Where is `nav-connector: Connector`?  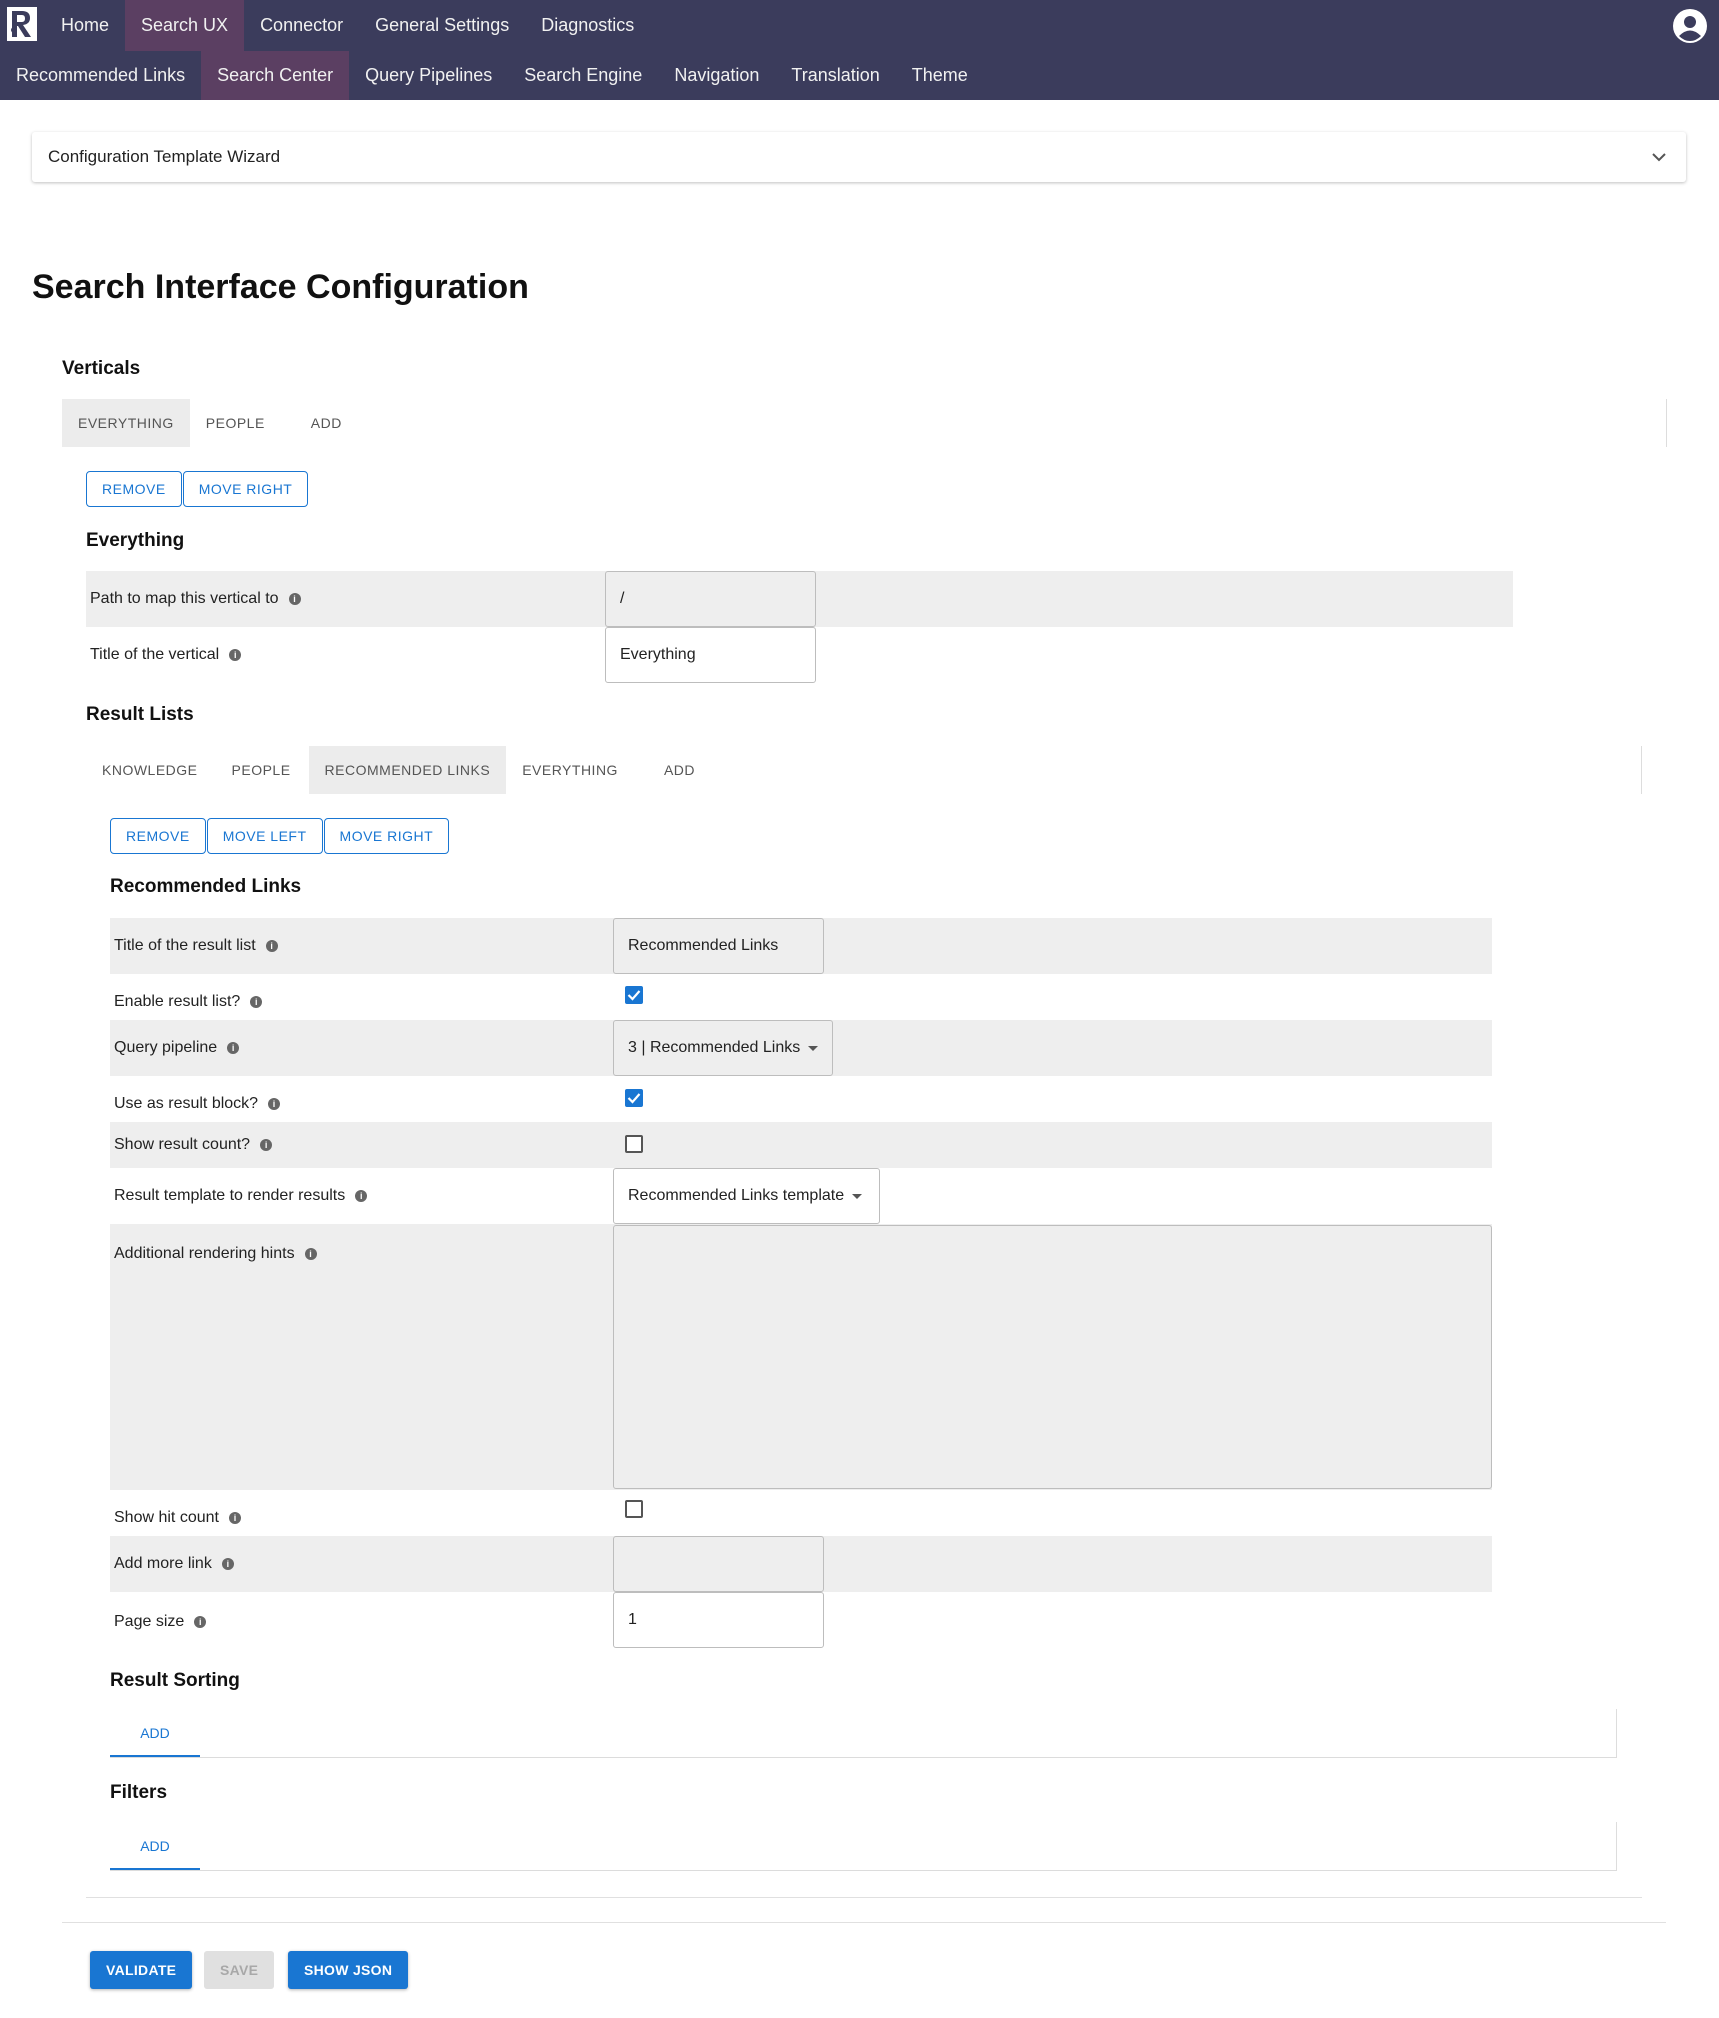
nav-connector: Connector is located at coordinates (301, 25).